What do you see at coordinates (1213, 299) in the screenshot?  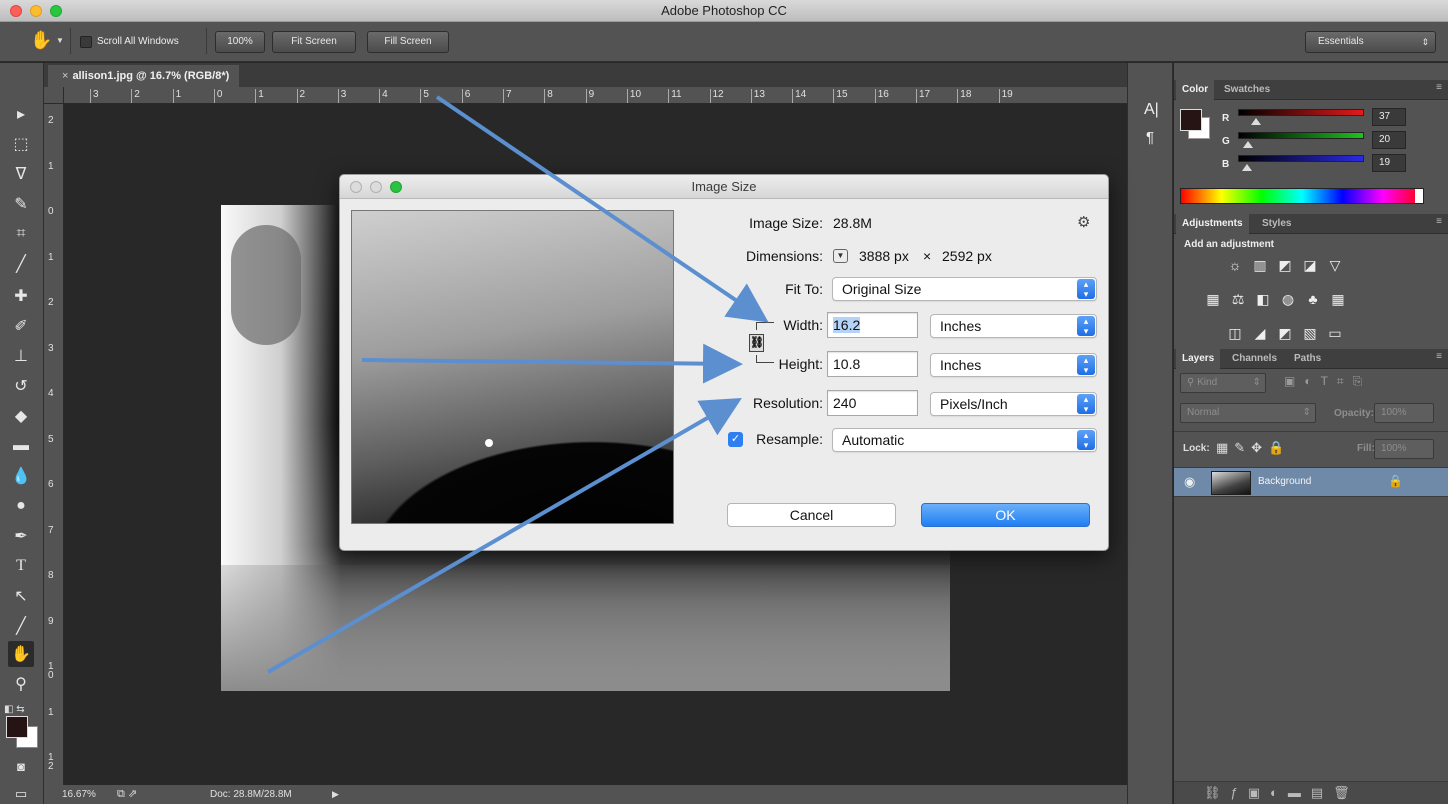 I see `hue-saturation-icon: ▦` at bounding box center [1213, 299].